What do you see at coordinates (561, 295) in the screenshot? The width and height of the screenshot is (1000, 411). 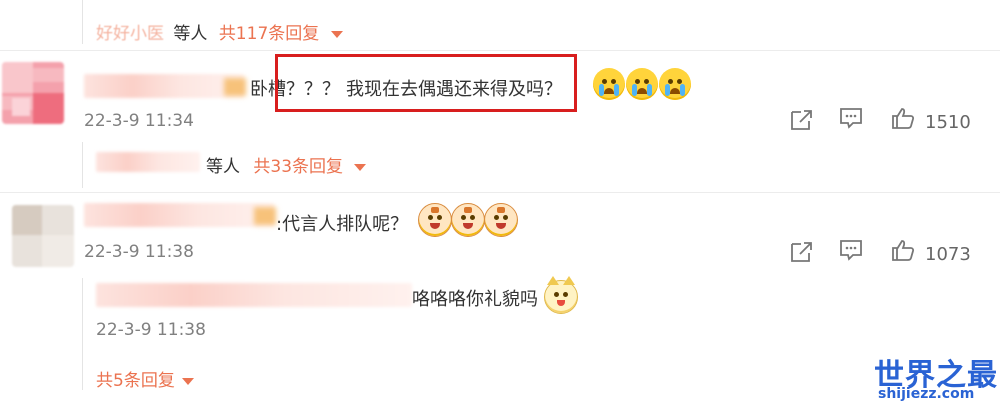 I see `cat-emoji-icon` at bounding box center [561, 295].